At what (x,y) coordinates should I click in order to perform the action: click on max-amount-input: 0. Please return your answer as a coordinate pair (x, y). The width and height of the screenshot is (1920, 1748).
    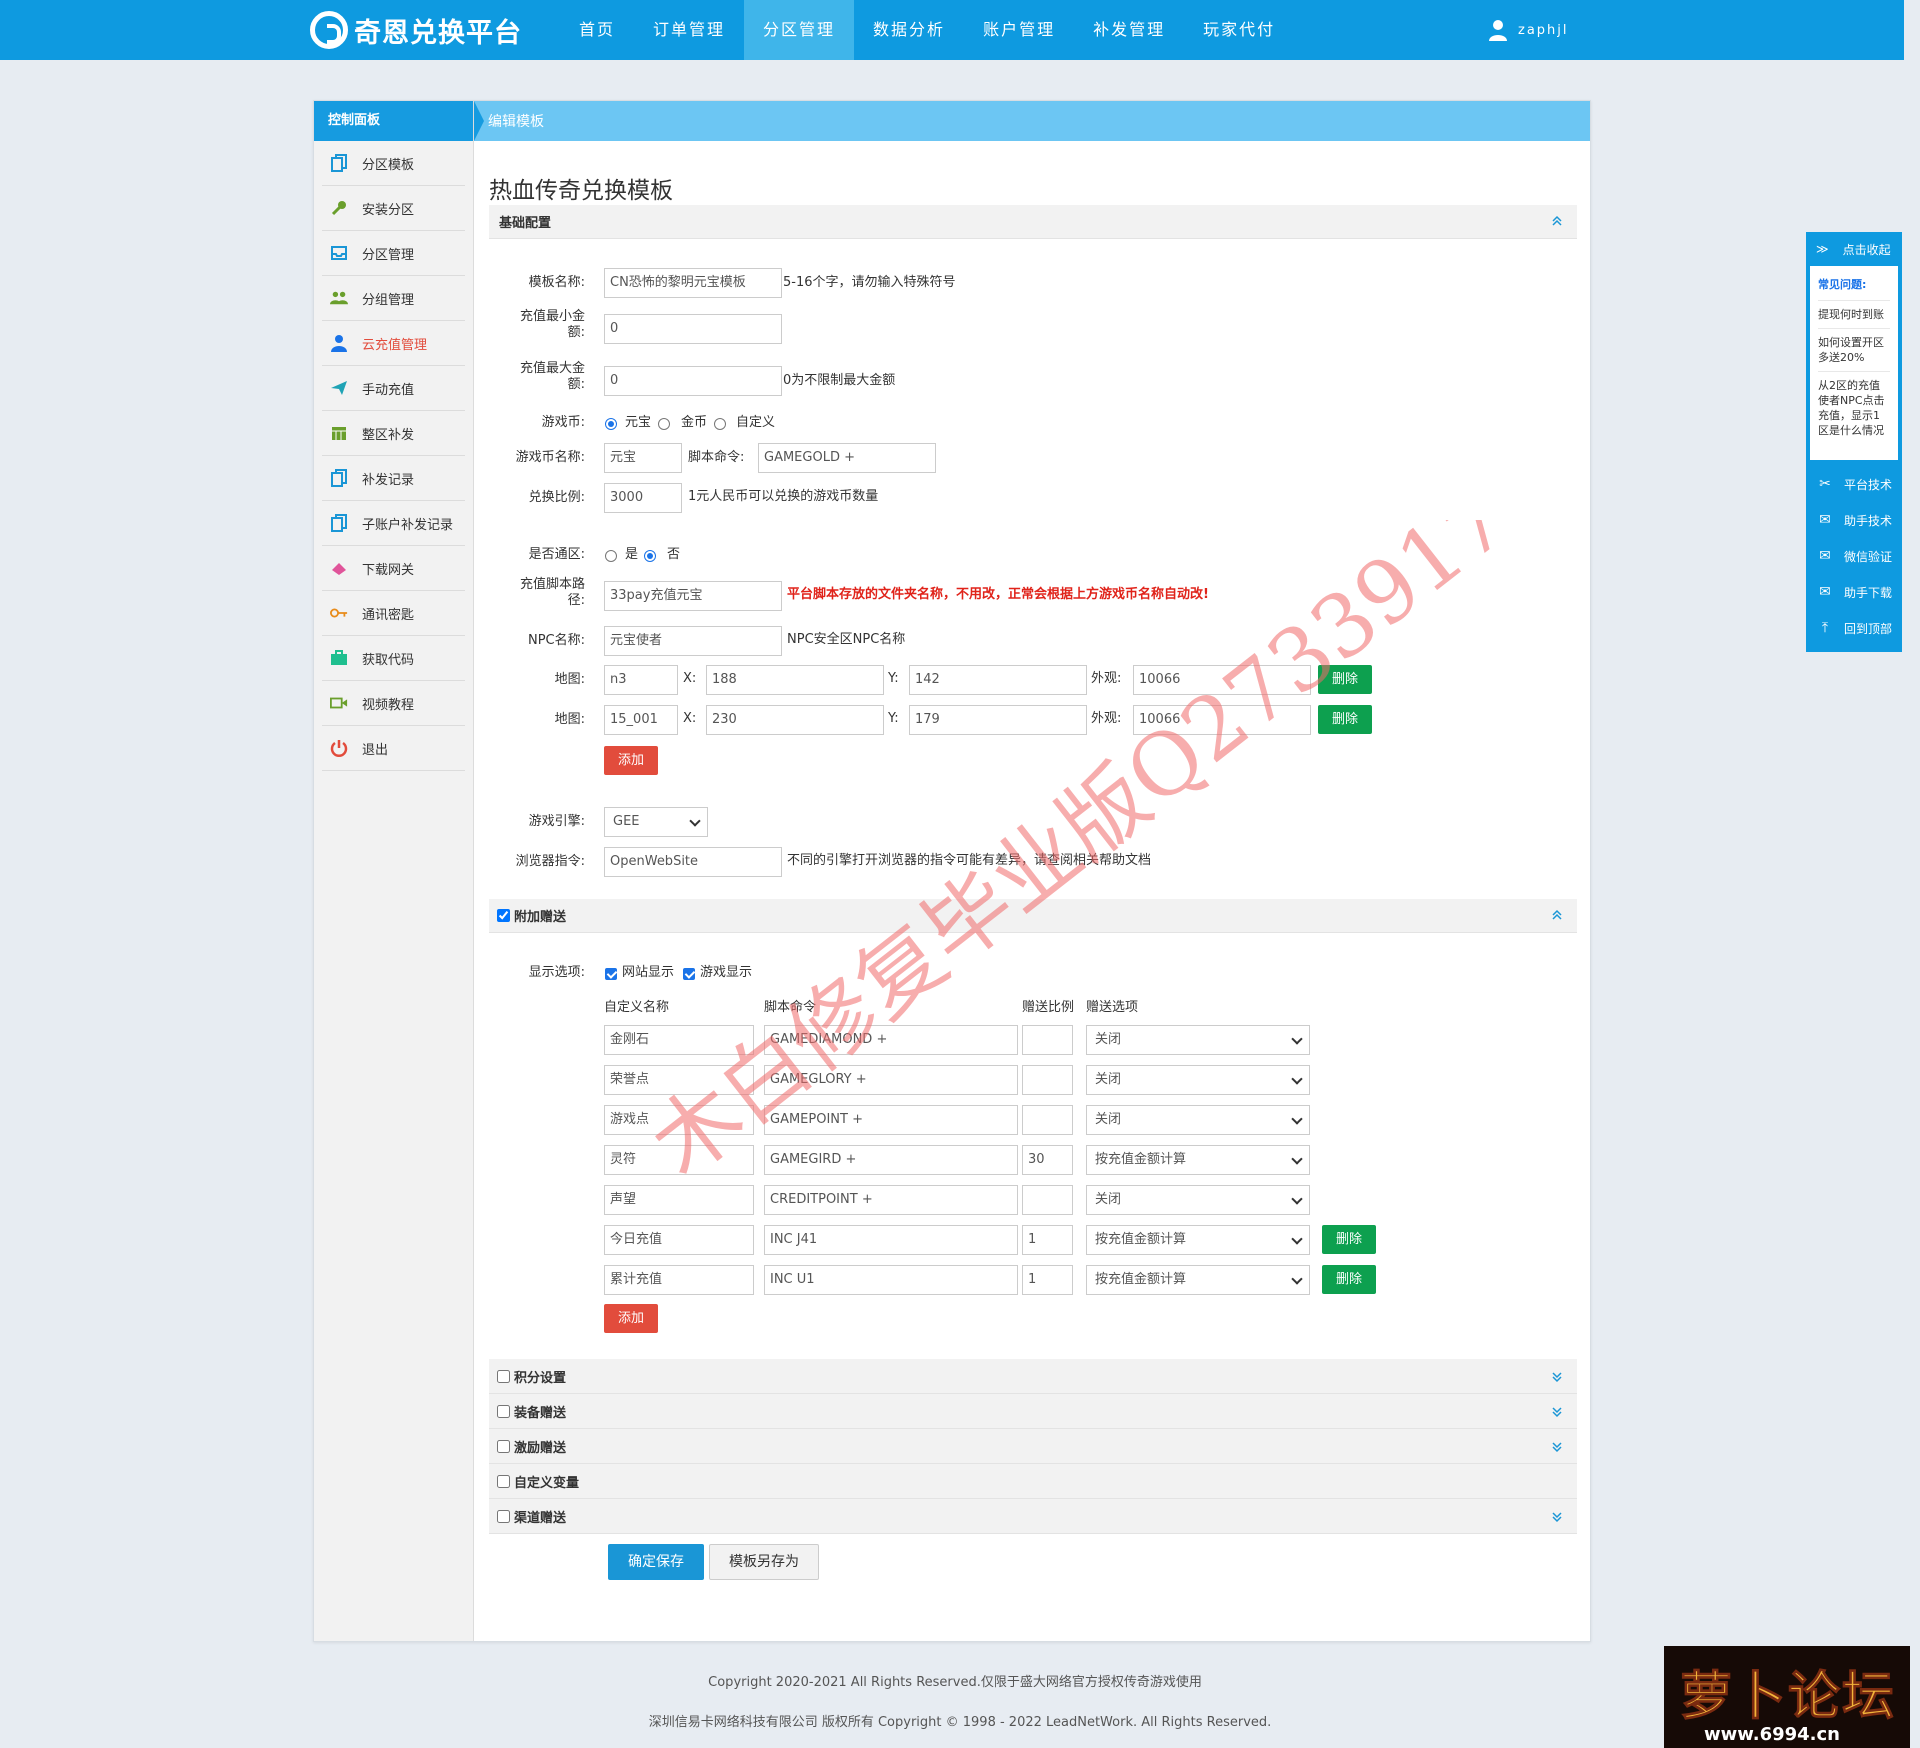
    Looking at the image, I should click on (693, 381).